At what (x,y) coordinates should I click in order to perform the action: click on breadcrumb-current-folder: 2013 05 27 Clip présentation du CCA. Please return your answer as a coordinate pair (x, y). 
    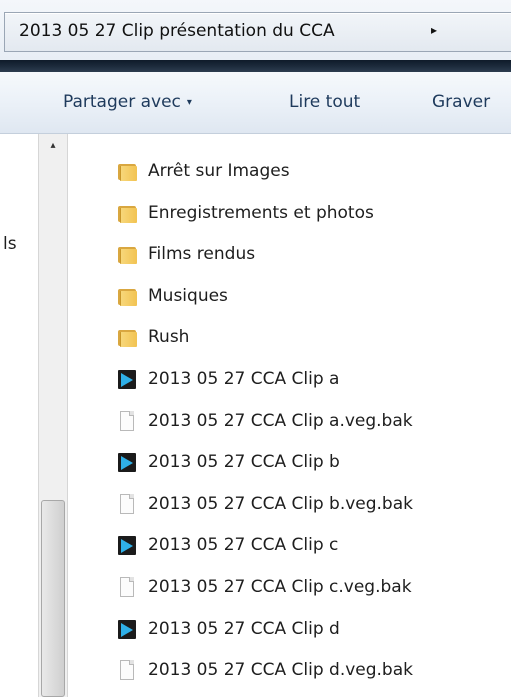
    Looking at the image, I should click on (177, 31).